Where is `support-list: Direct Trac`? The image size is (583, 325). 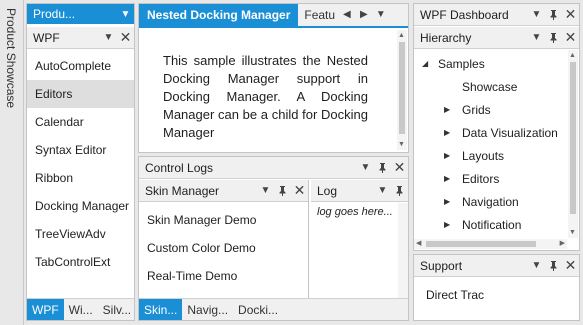 support-list: Direct Trac is located at coordinates (498, 295).